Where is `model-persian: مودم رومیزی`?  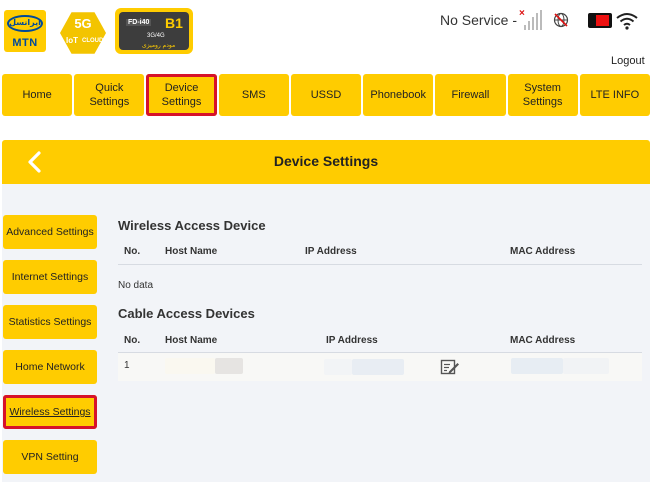
model-persian: مودم رومیزی is located at coordinates (159, 46).